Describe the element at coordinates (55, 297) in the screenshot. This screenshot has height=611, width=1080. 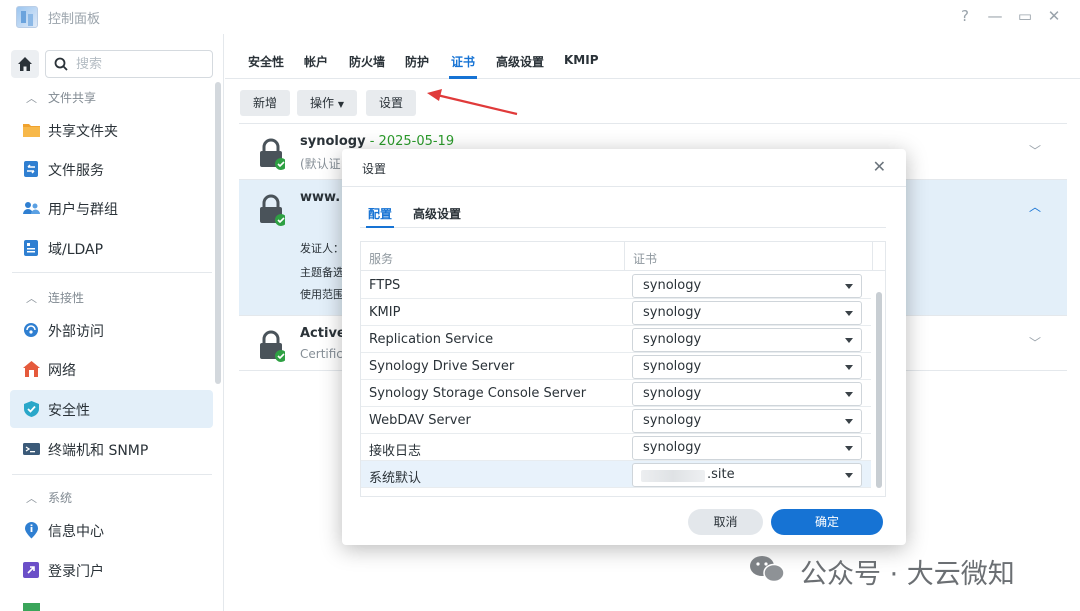
I see `section-connectivity: ︿ 连接性` at that location.